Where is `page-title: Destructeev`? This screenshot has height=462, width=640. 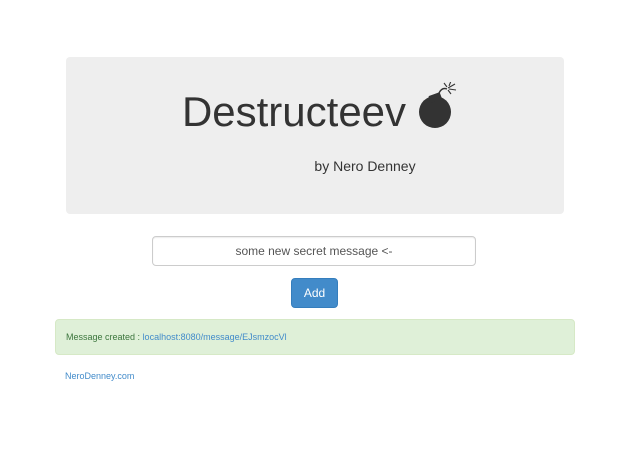 page-title: Destructeev is located at coordinates (294, 111).